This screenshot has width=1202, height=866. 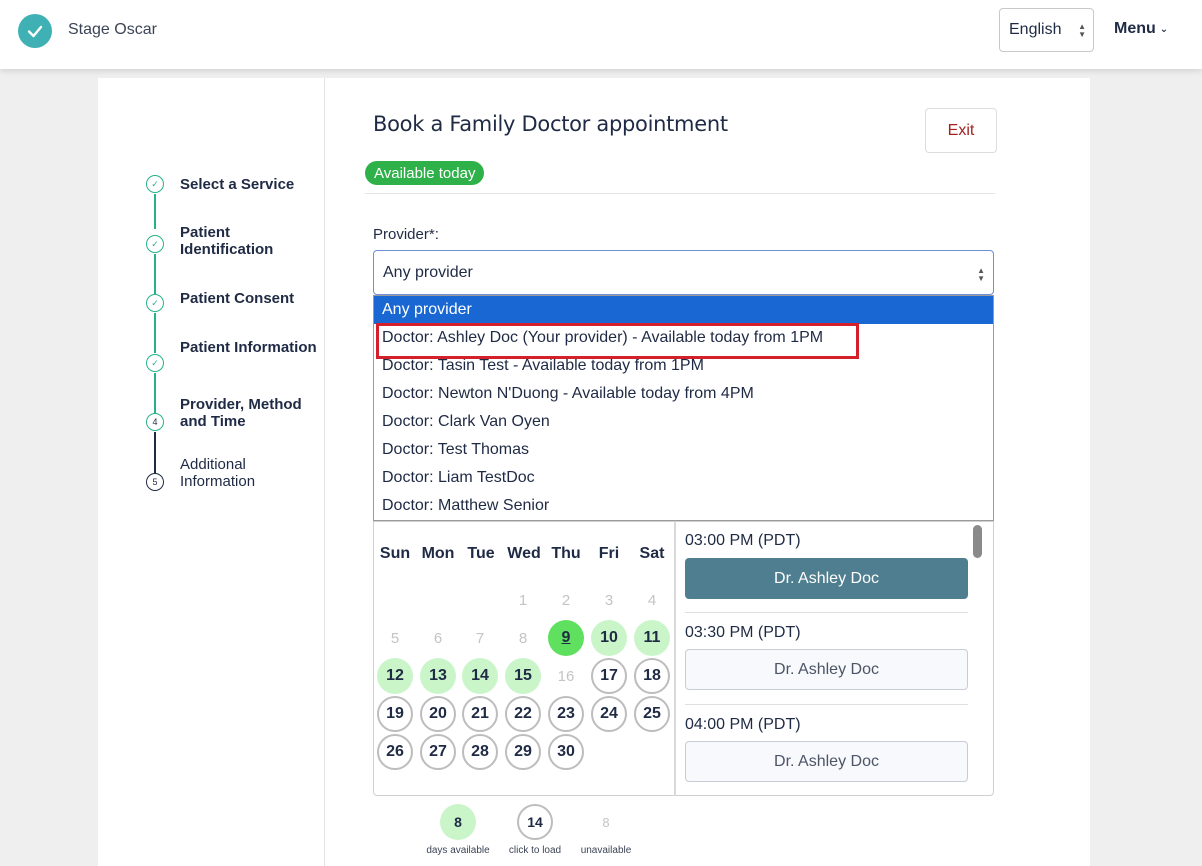 I want to click on calendar-day: 22, so click(x=523, y=714).